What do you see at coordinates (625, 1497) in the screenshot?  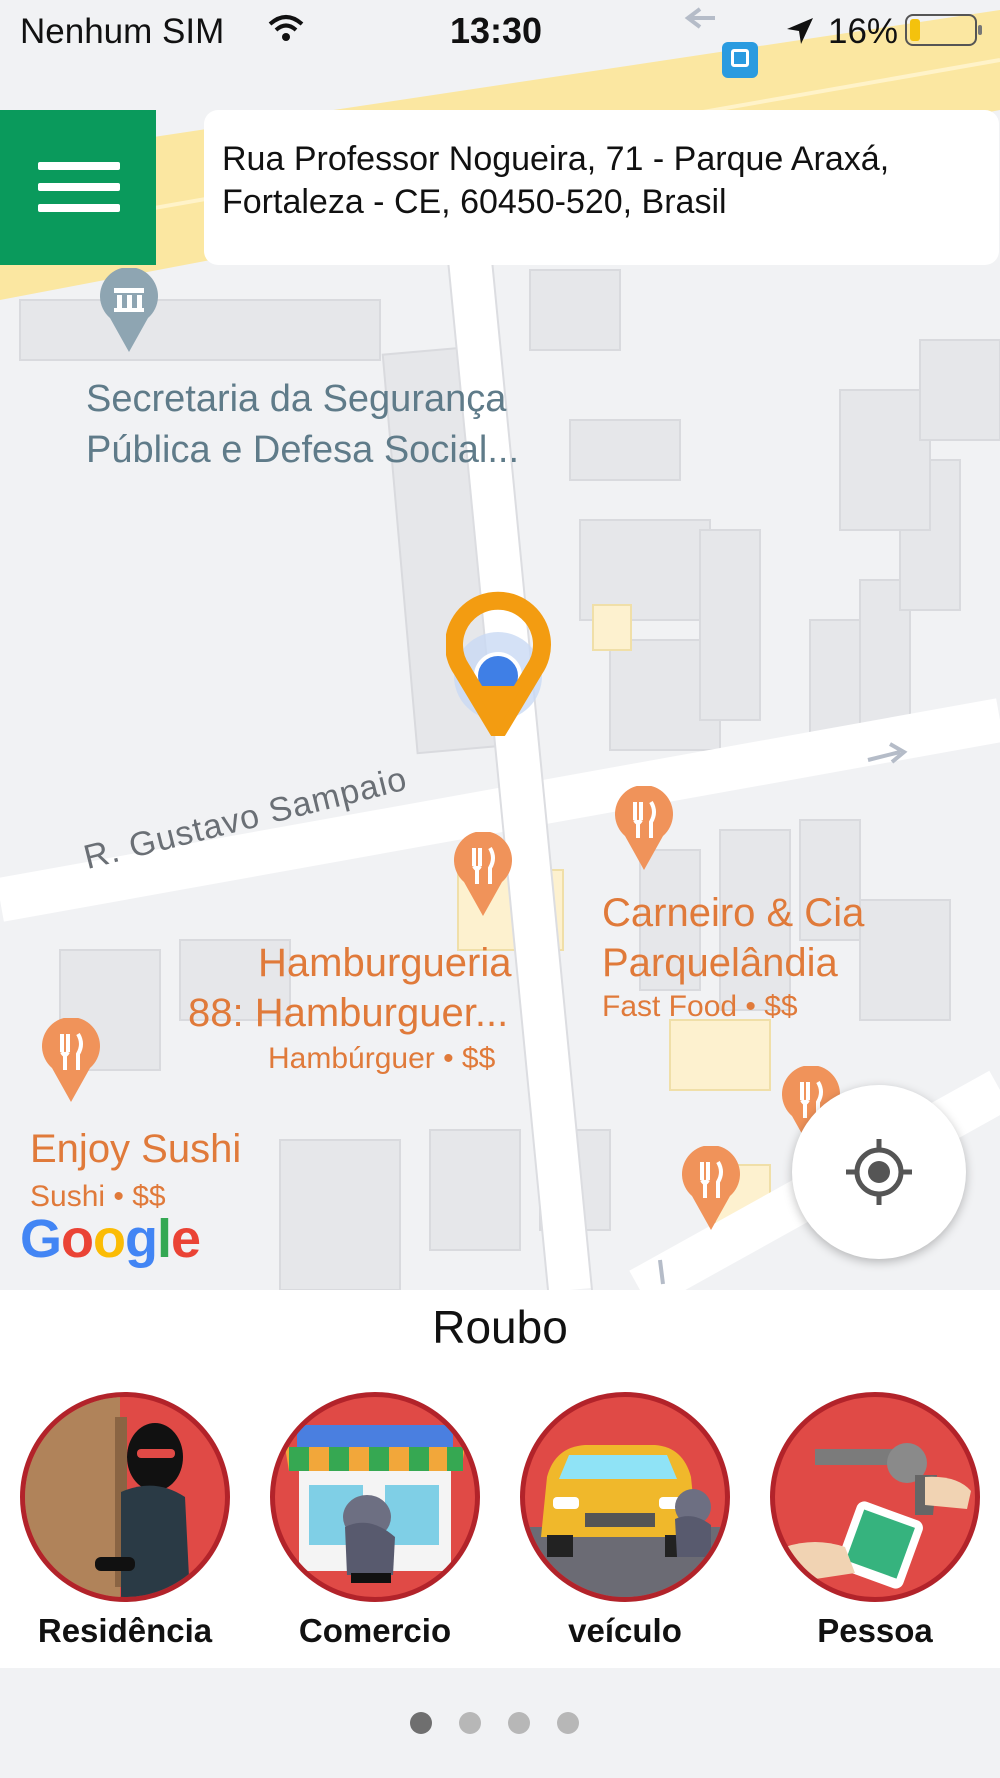 I see `car-thief-icon` at bounding box center [625, 1497].